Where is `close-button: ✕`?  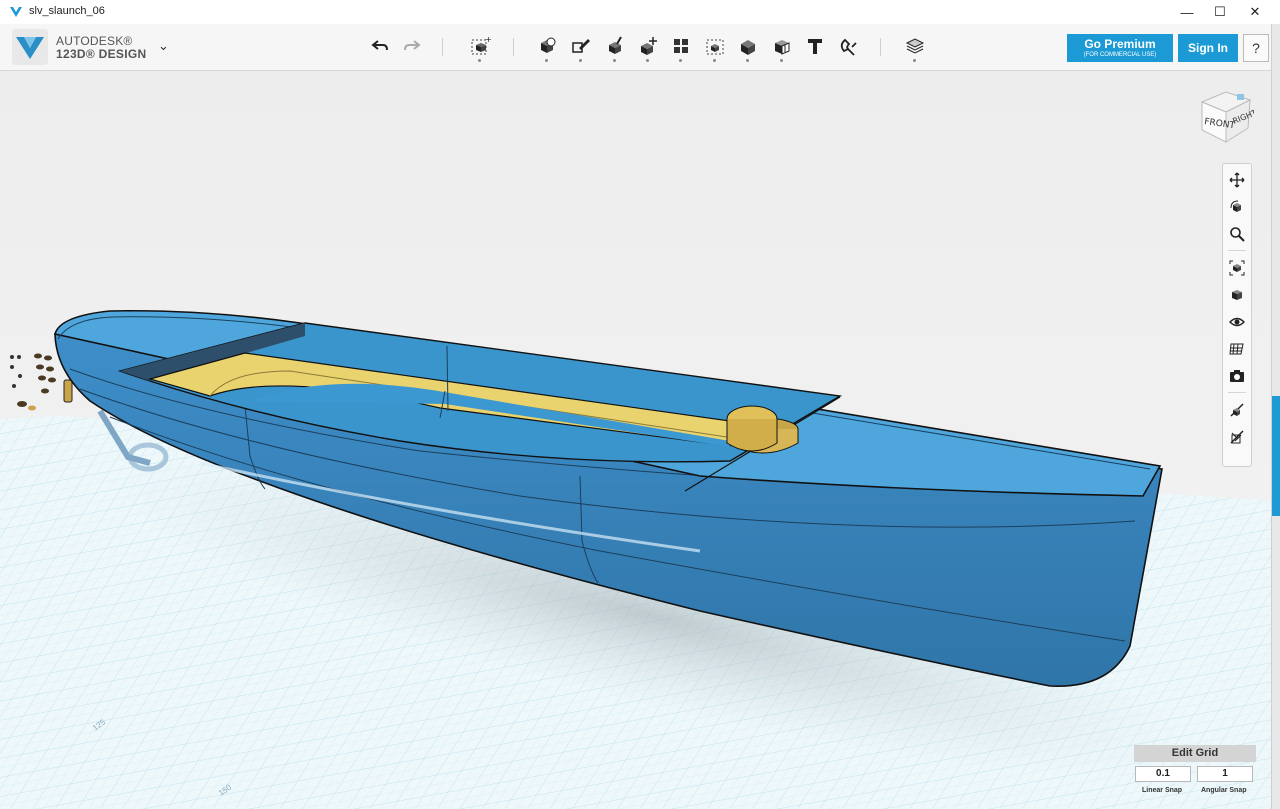 close-button: ✕ is located at coordinates (1255, 12).